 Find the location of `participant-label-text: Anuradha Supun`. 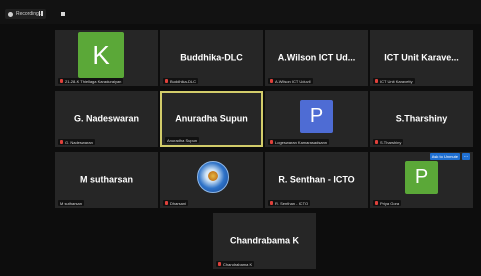

participant-label-text: Anuradha Supun is located at coordinates (182, 140).